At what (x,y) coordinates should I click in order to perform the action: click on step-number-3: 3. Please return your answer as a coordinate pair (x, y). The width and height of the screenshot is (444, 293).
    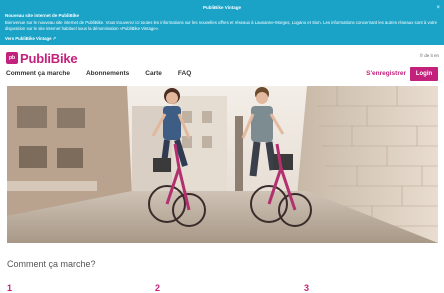
    Looking at the image, I should click on (307, 288).